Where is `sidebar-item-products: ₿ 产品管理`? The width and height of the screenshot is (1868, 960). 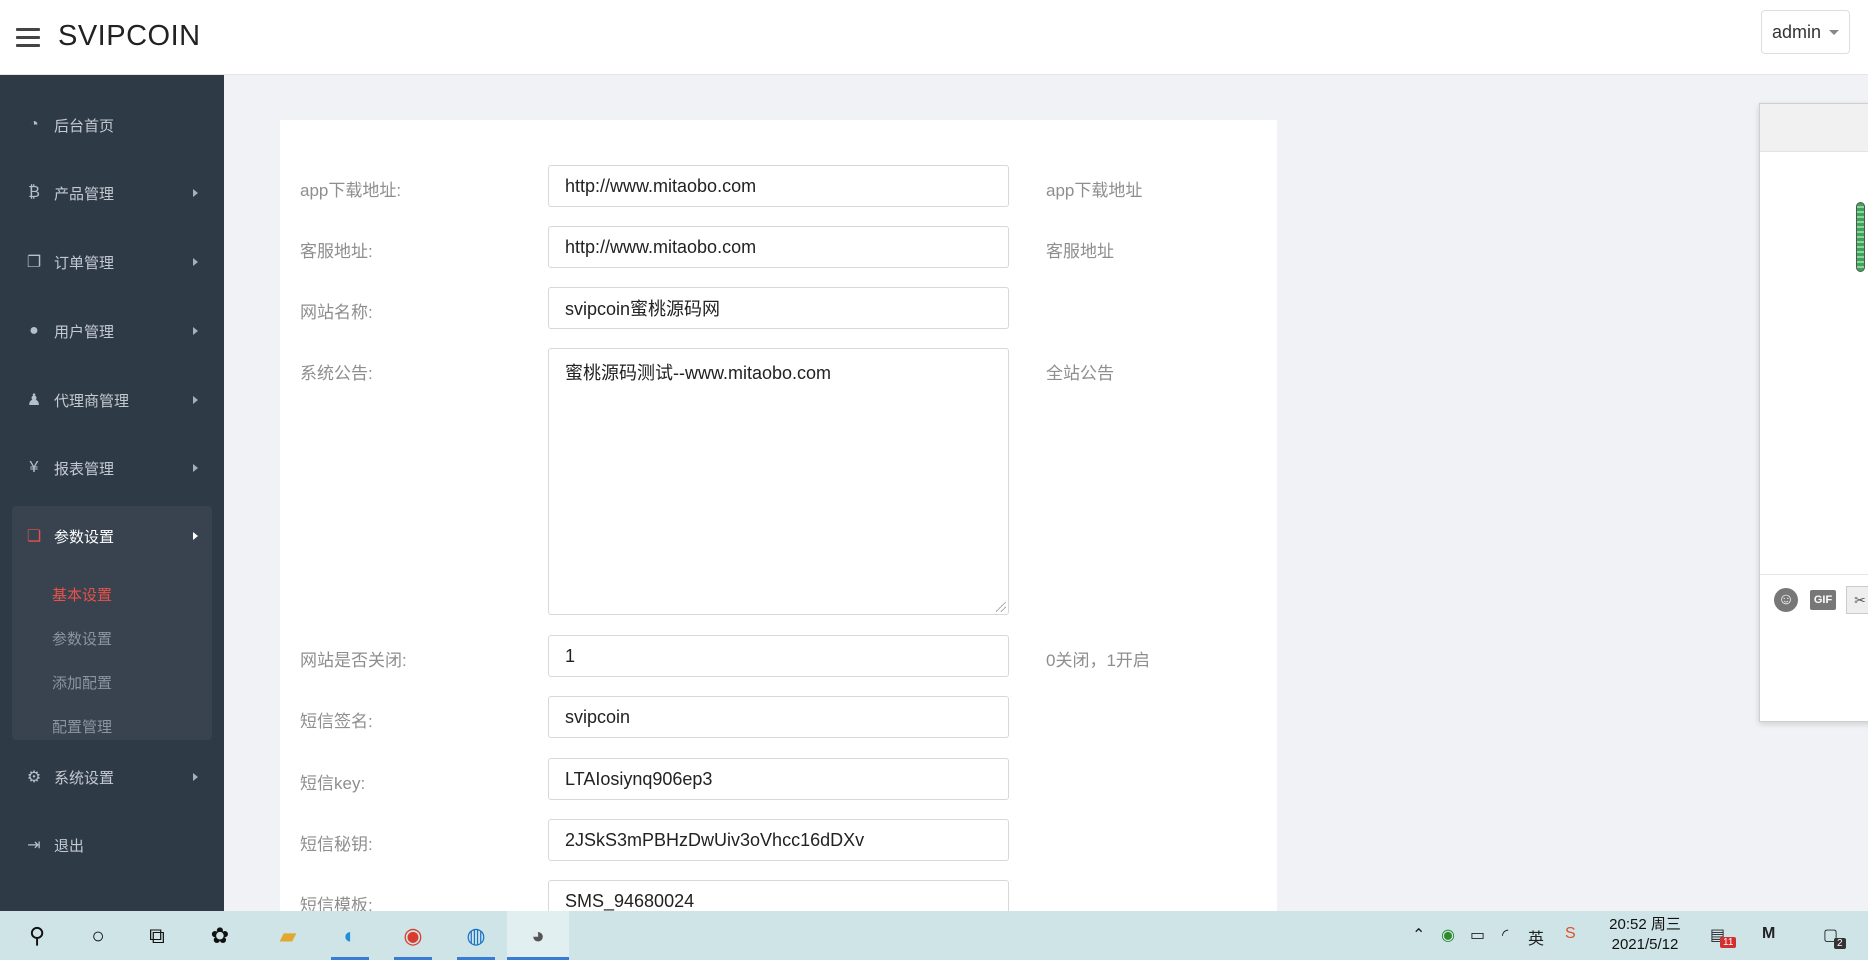
sidebar-item-products: ₿ 产品管理 is located at coordinates (112, 193).